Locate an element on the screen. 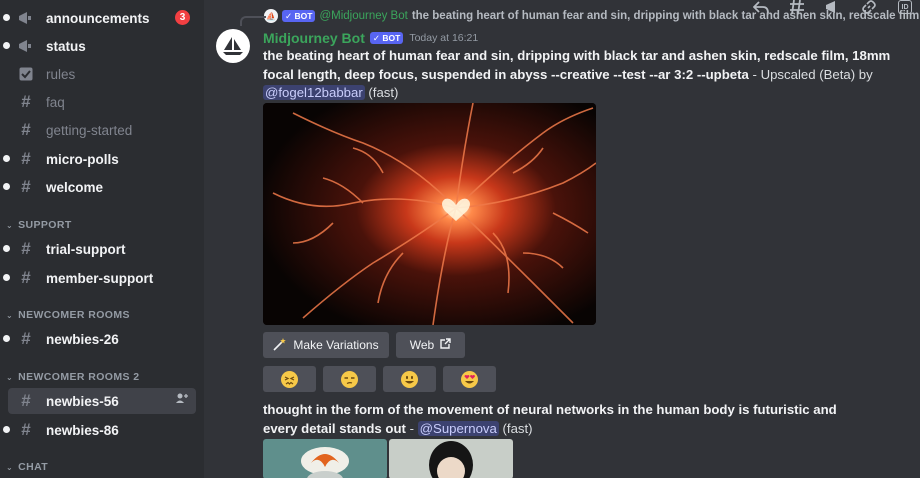 The width and height of the screenshot is (920, 478). channel-trial-support: # trial-support is located at coordinates (99, 249).